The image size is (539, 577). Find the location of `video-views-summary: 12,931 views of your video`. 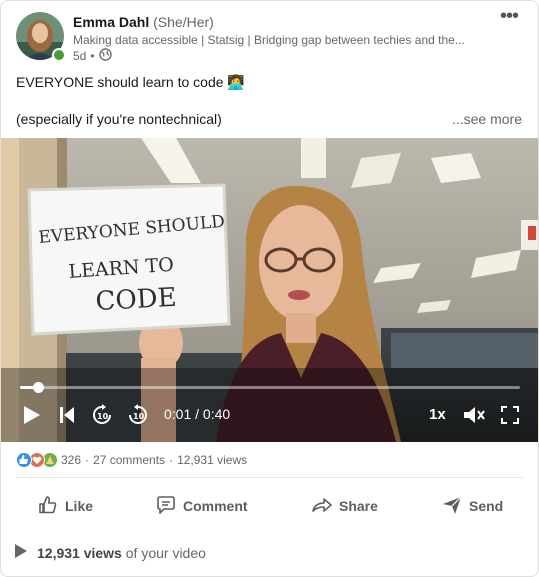

video-views-summary: 12,931 views of your video is located at coordinates (110, 552).